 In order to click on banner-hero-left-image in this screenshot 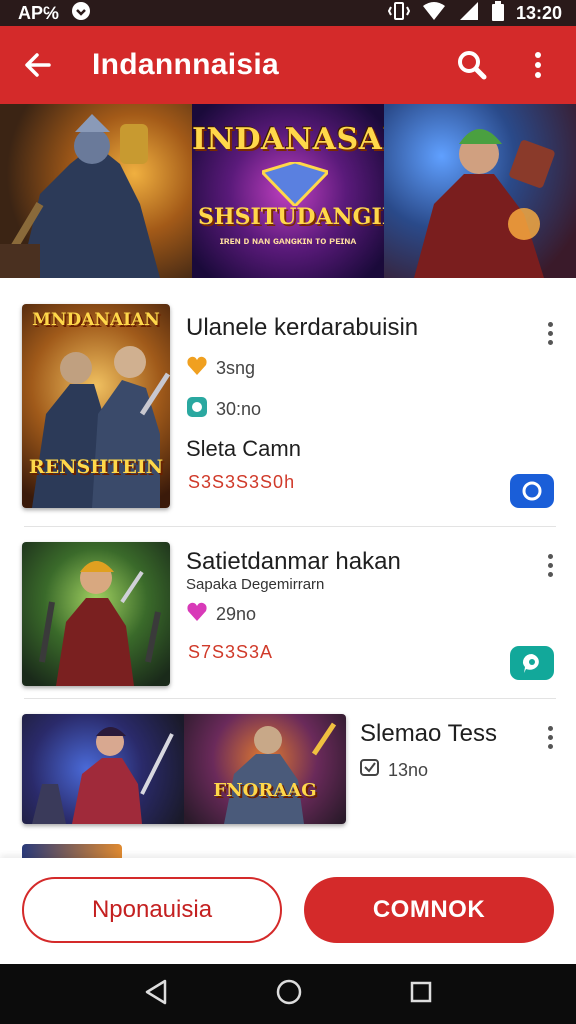, I will do `click(96, 191)`.